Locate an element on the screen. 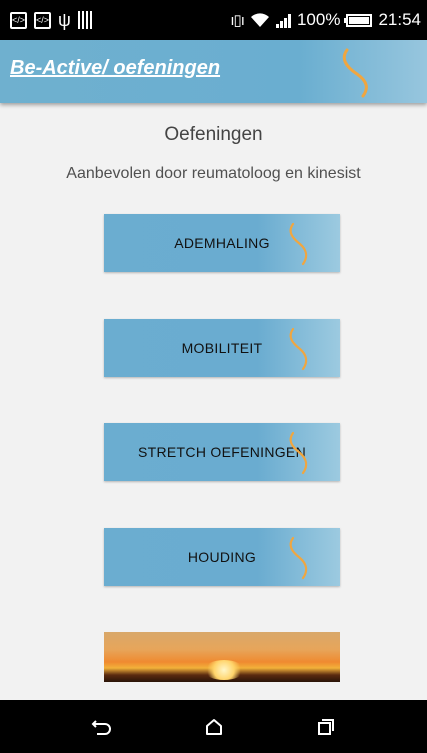  wifi-icon is located at coordinates (259, 20).